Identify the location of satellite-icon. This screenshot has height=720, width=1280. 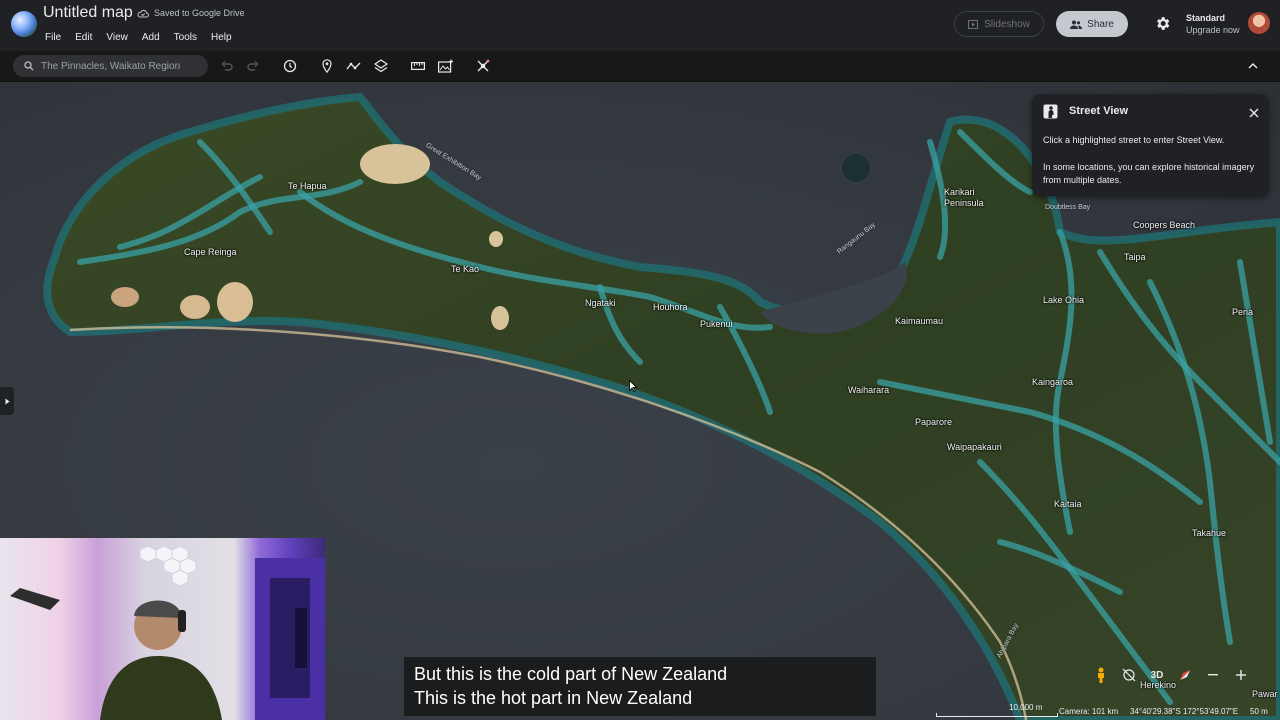
(483, 65).